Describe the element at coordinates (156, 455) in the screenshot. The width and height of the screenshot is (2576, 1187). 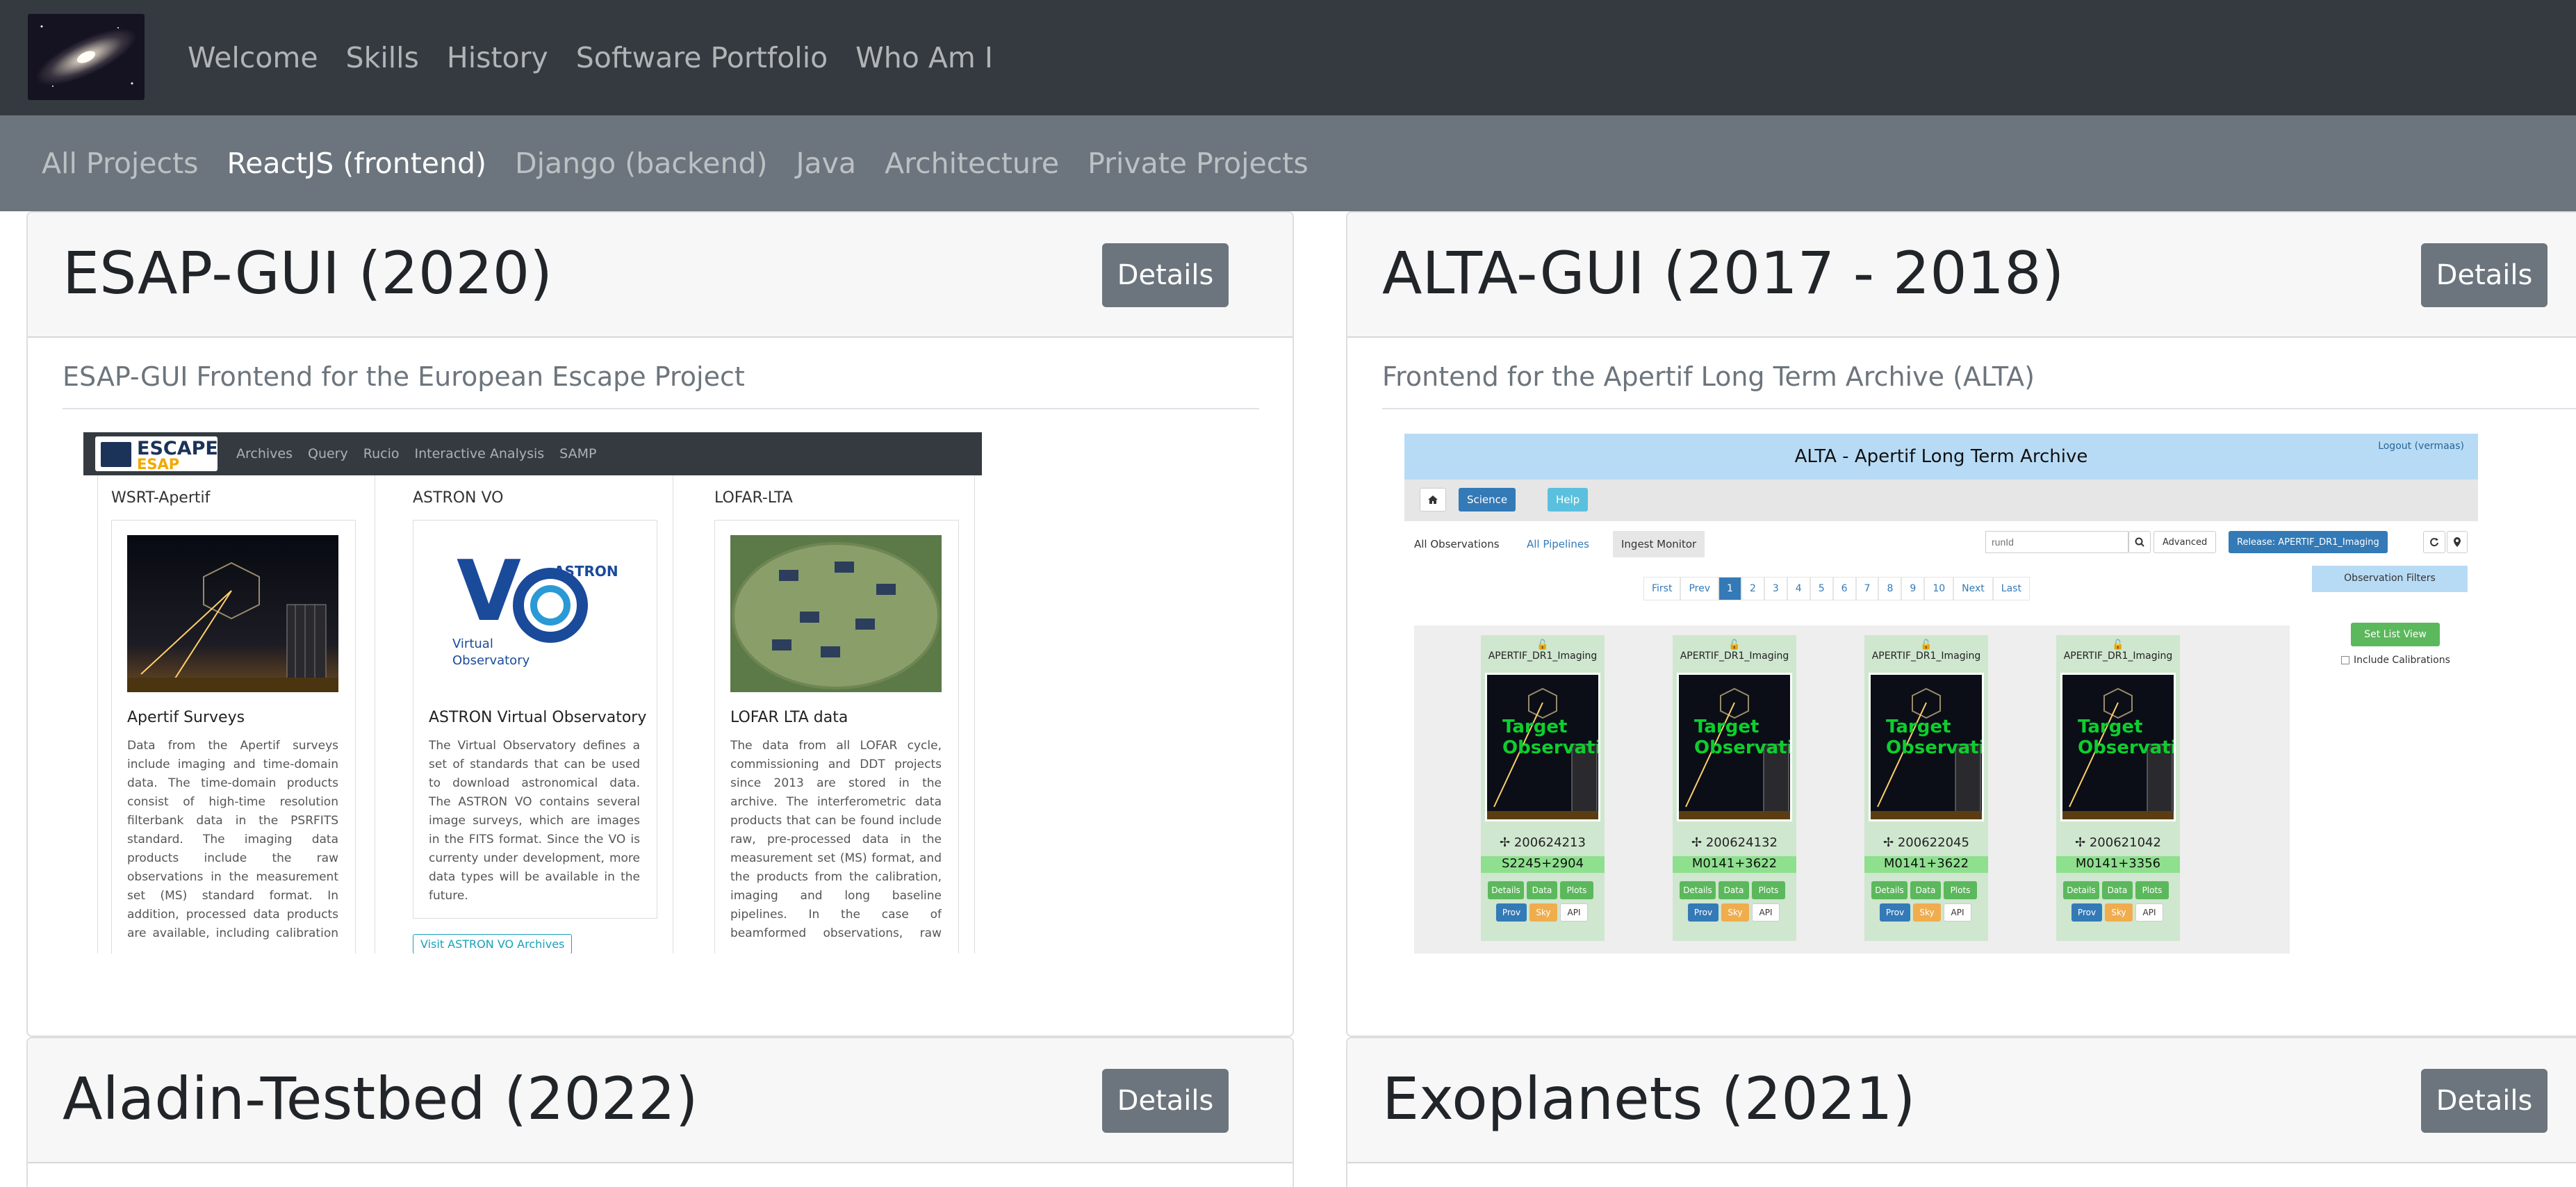
I see `escape-logo: ESCAPE ESAP` at that location.